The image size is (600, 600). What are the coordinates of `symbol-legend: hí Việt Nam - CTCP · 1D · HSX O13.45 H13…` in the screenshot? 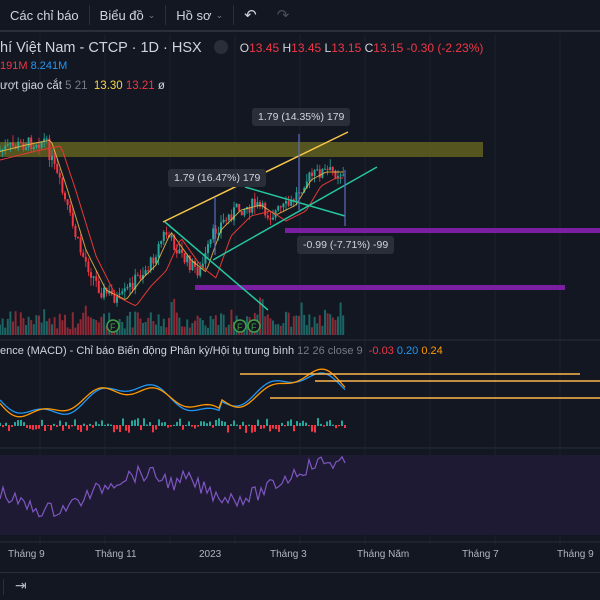 It's located at (241, 48).